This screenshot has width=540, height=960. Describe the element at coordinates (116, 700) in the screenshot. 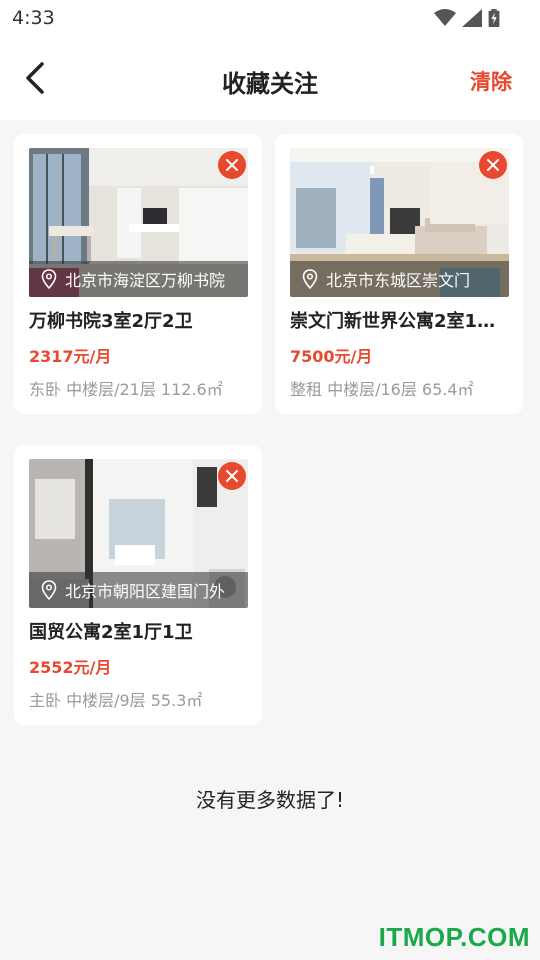

I see `listing-meta: 主卧 中楼层/9层 55.3㎡` at that location.